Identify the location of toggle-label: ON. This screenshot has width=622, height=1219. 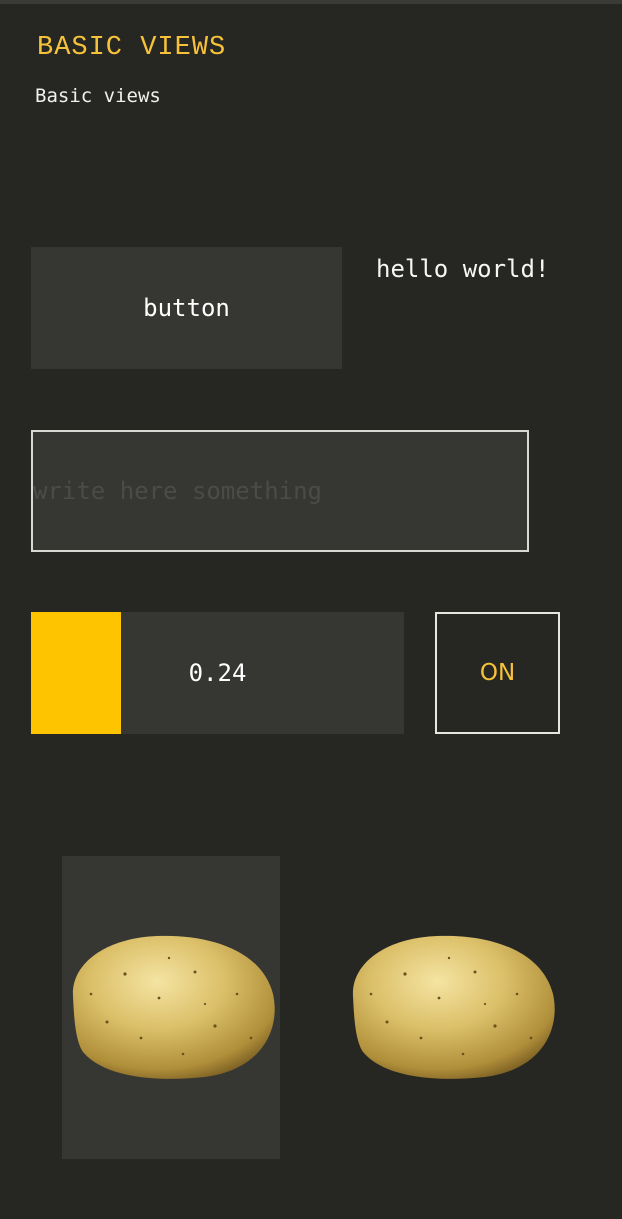
(497, 673).